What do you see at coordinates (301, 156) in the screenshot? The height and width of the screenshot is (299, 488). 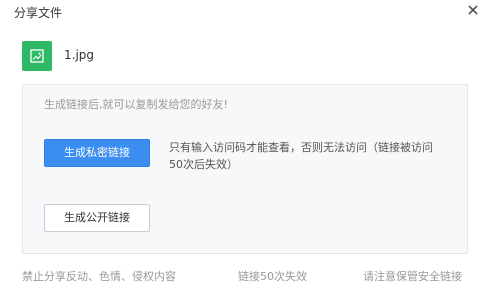 I see `private-link-description: 只有输入访问码才能查看，否则无法访问（链接被访问50次后失效）` at bounding box center [301, 156].